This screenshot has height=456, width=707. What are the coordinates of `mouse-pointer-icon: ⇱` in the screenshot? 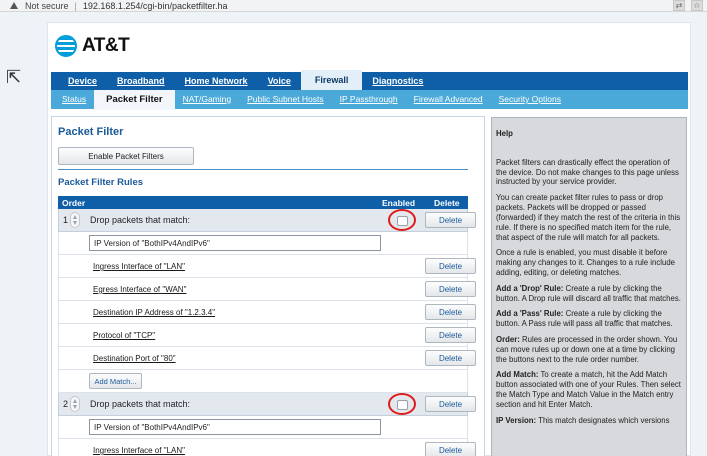 It's located at (14, 77).